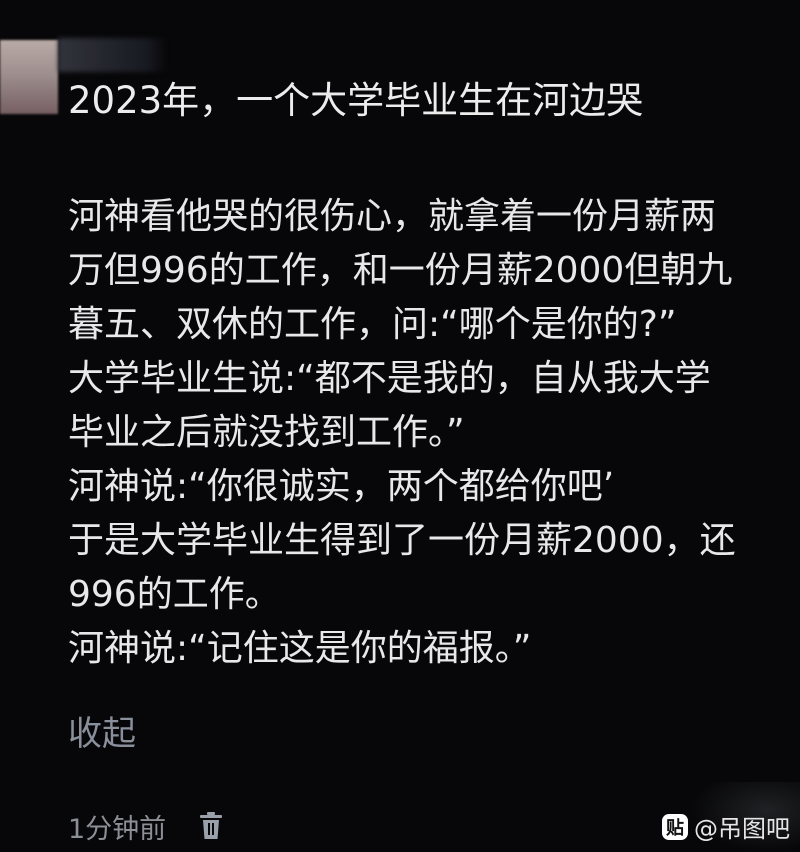 The image size is (800, 852). Describe the element at coordinates (117, 829) in the screenshot. I see `timestamp: 1分钟前` at that location.